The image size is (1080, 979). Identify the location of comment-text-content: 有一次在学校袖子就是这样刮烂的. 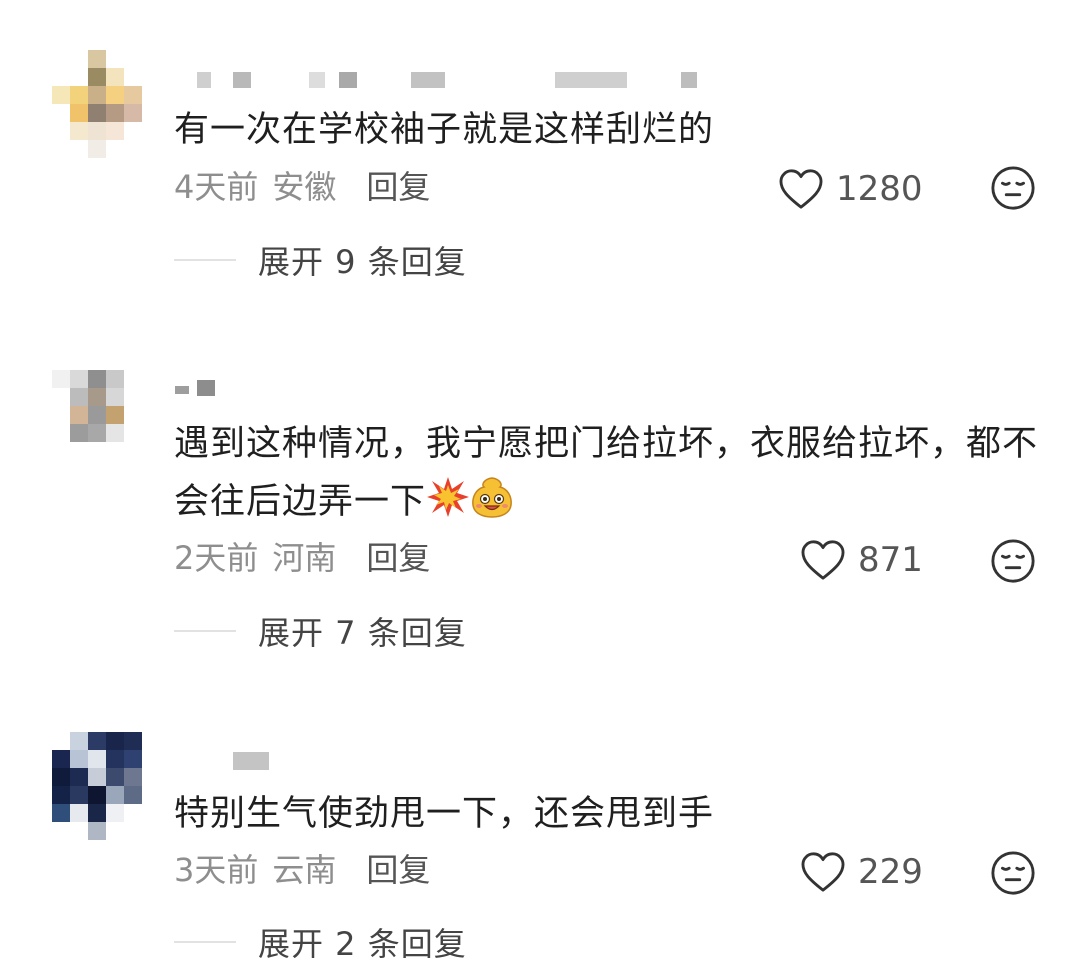
(444, 130).